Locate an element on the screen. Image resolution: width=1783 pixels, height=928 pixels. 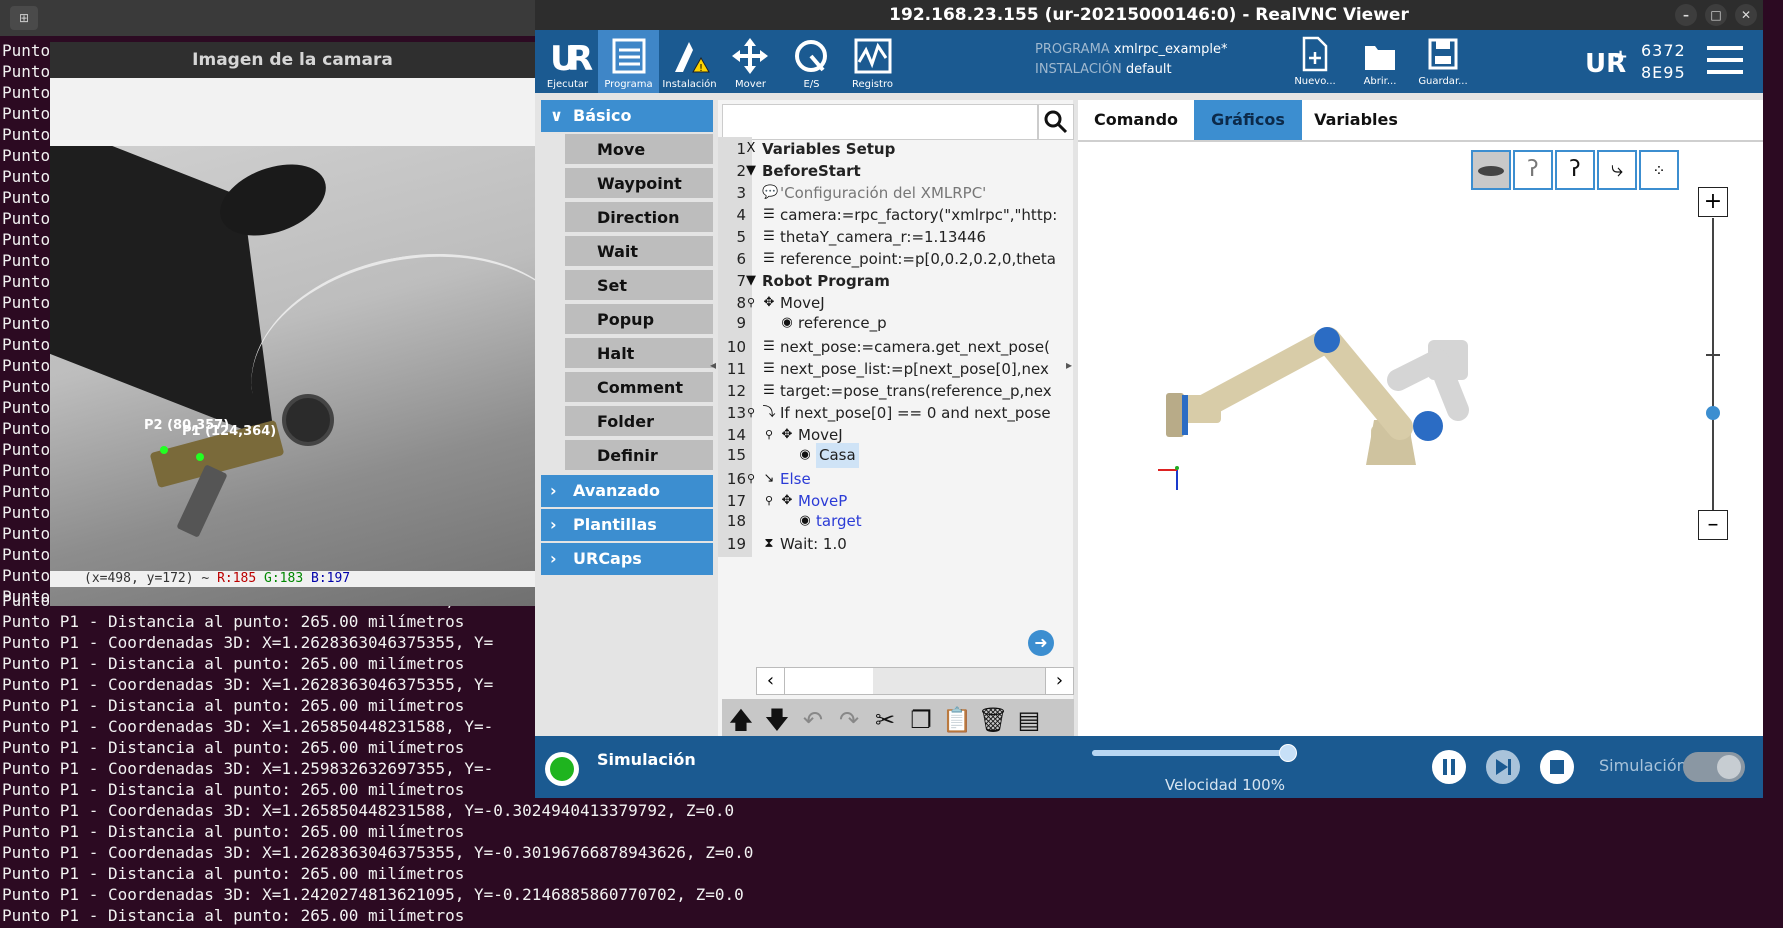
search-button is located at coordinates (1056, 122).